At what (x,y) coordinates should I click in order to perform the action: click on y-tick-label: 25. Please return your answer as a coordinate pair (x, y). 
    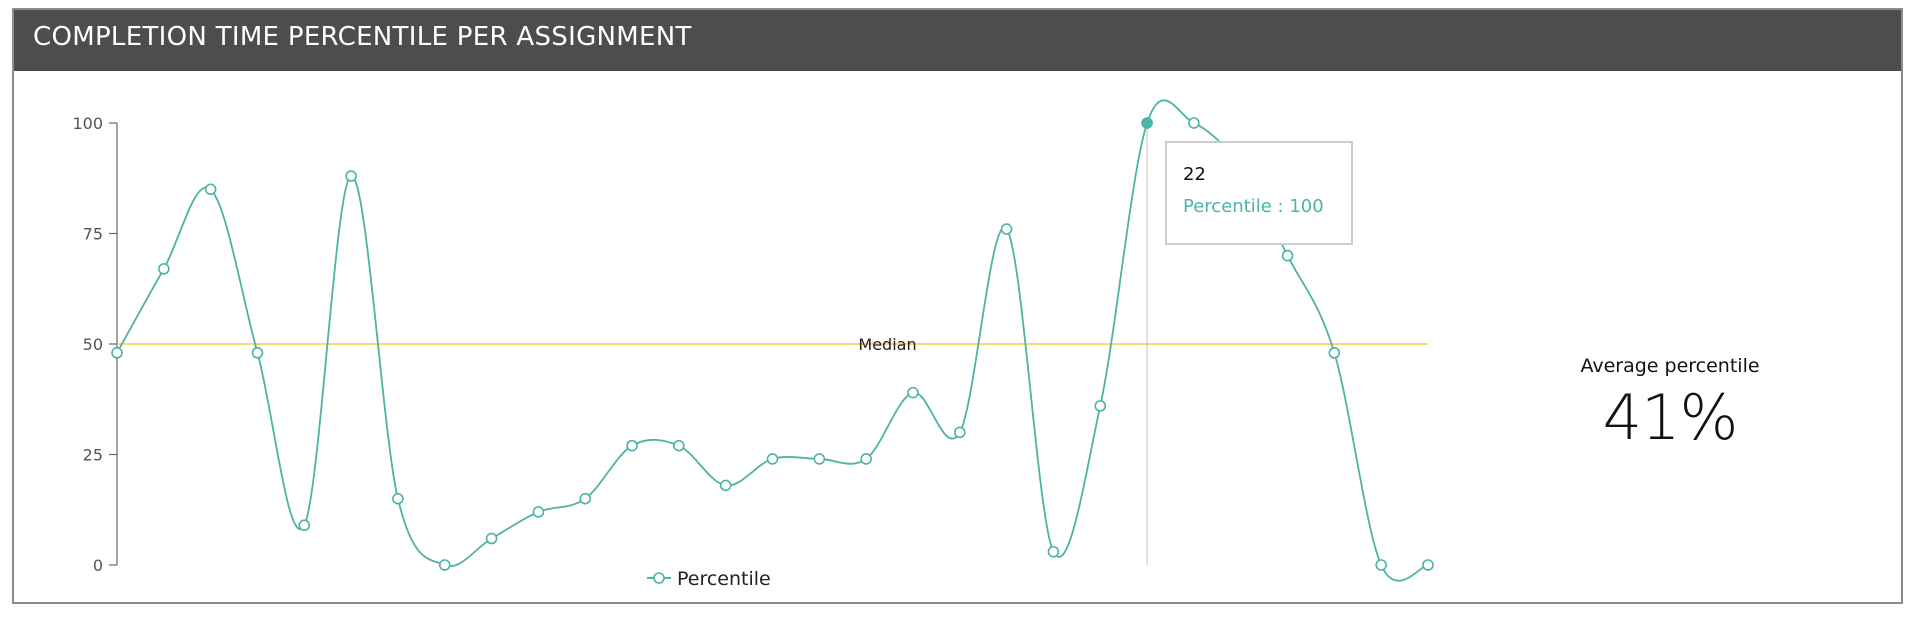
    Looking at the image, I should click on (93, 455).